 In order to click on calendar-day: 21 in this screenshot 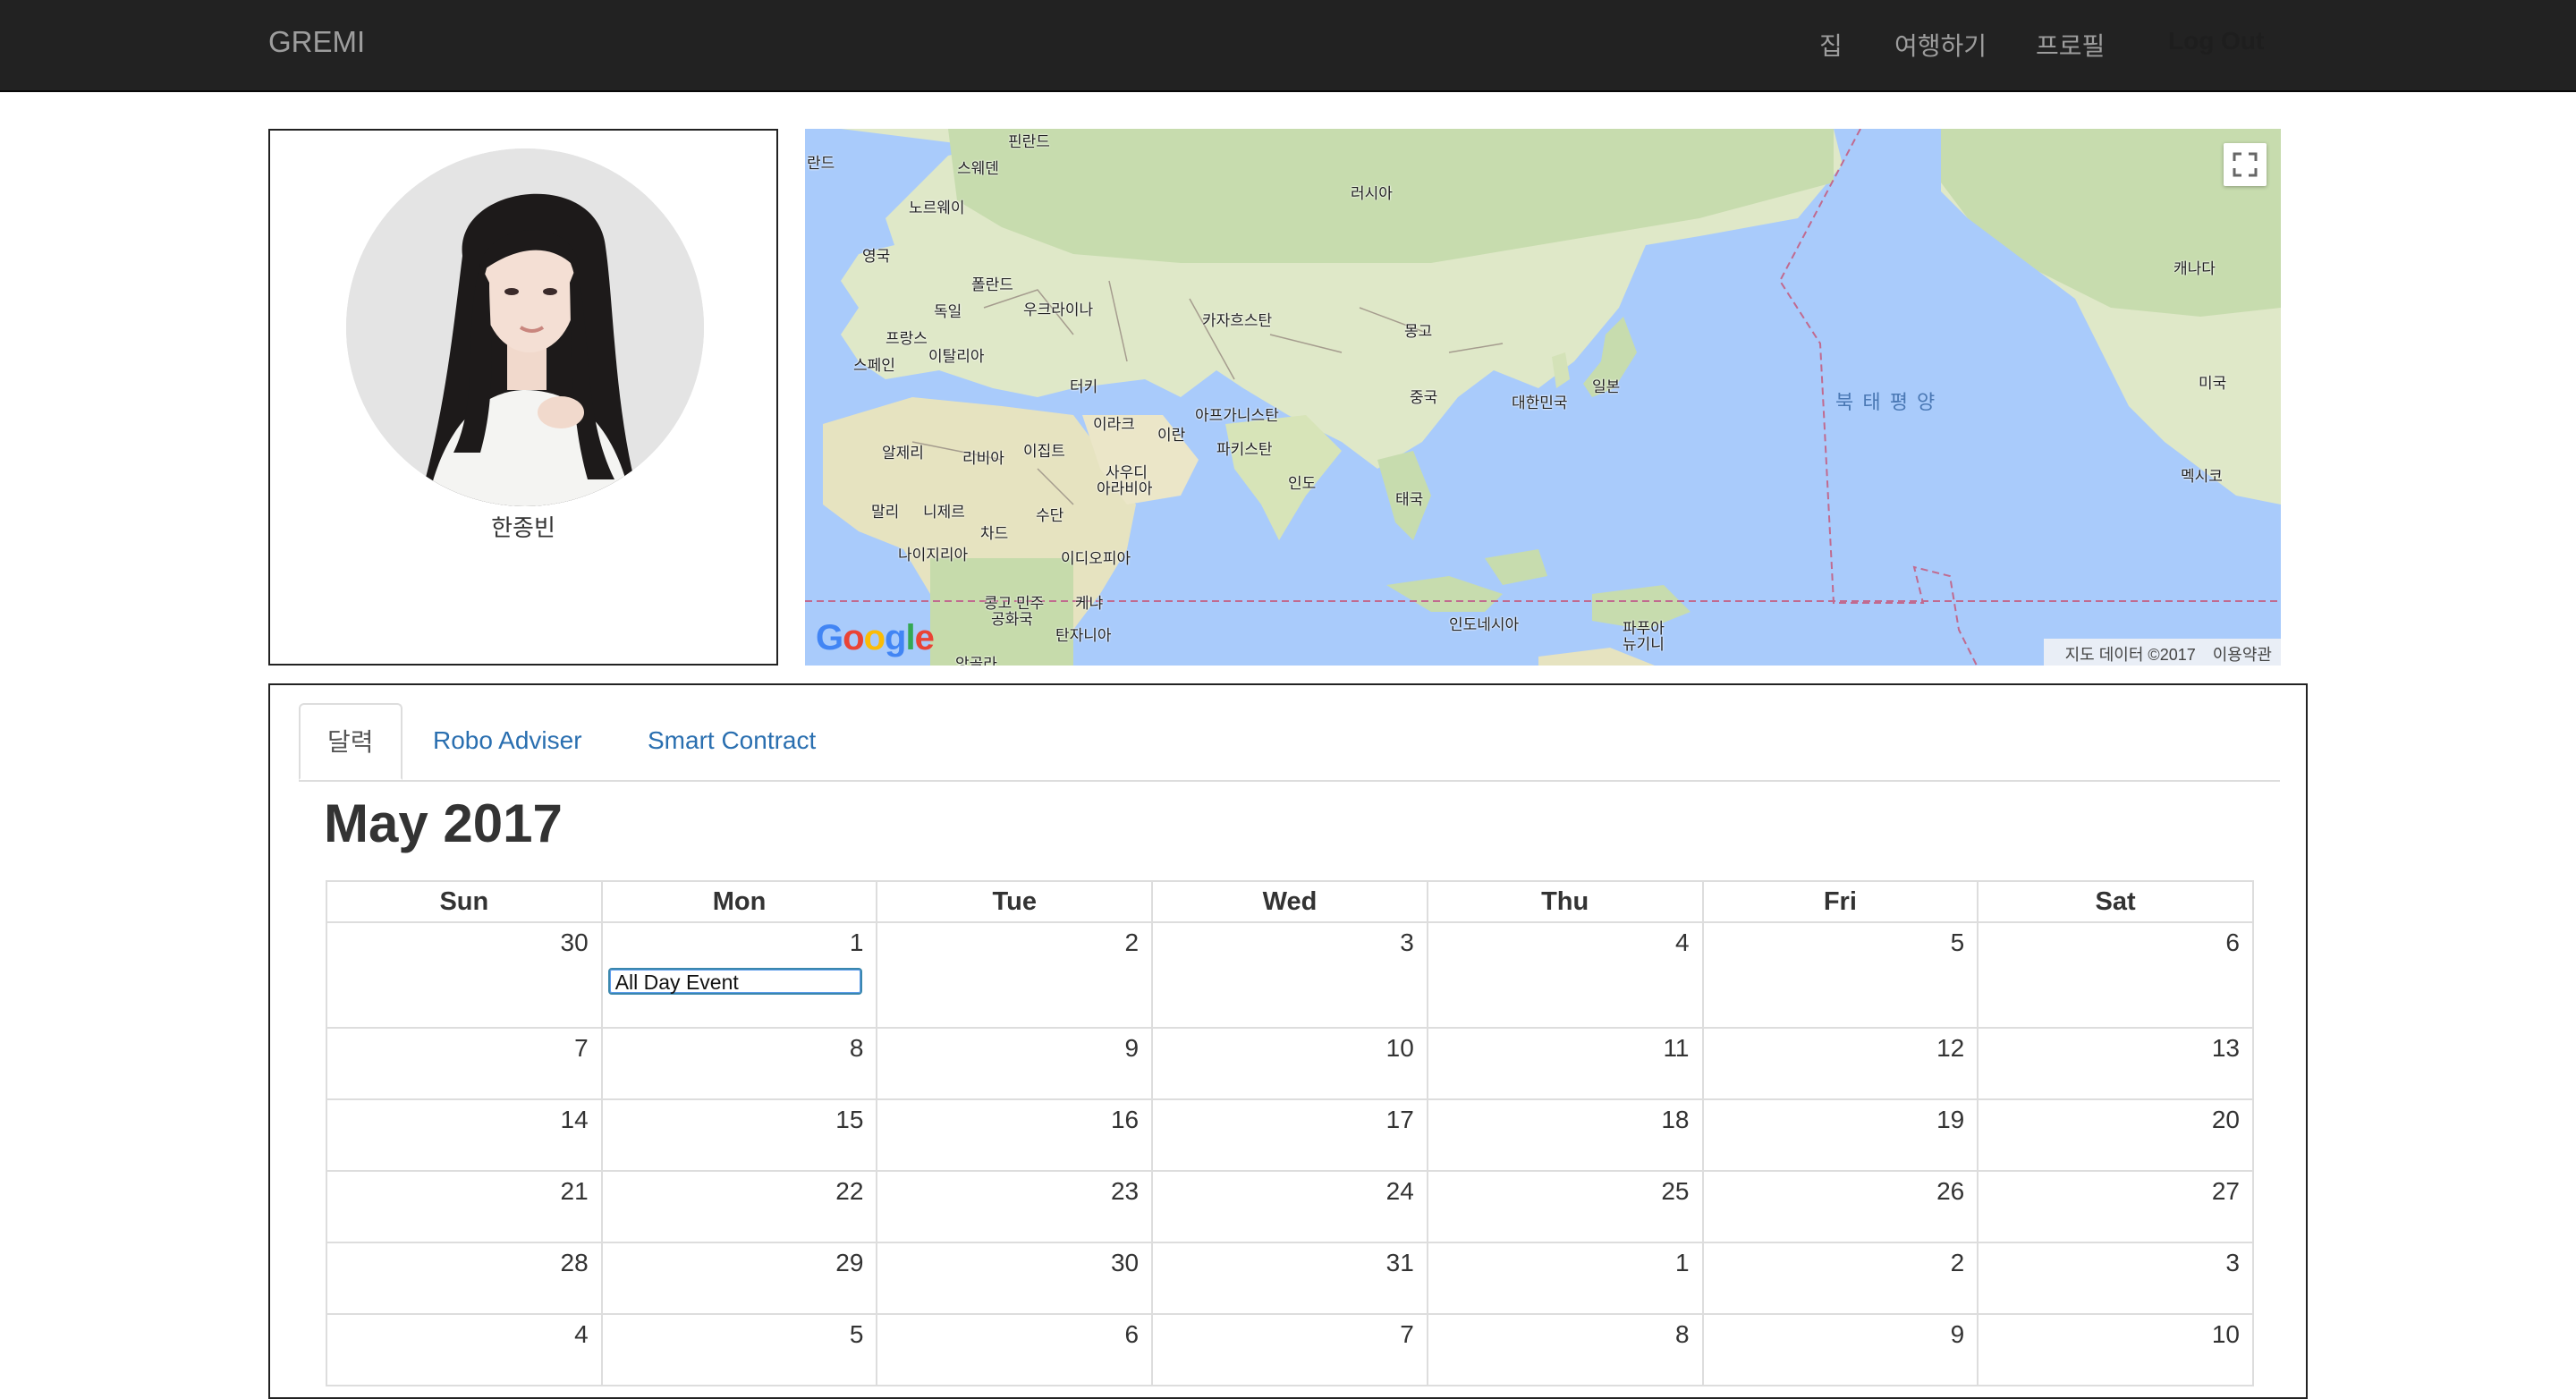, I will do `click(464, 1206)`.